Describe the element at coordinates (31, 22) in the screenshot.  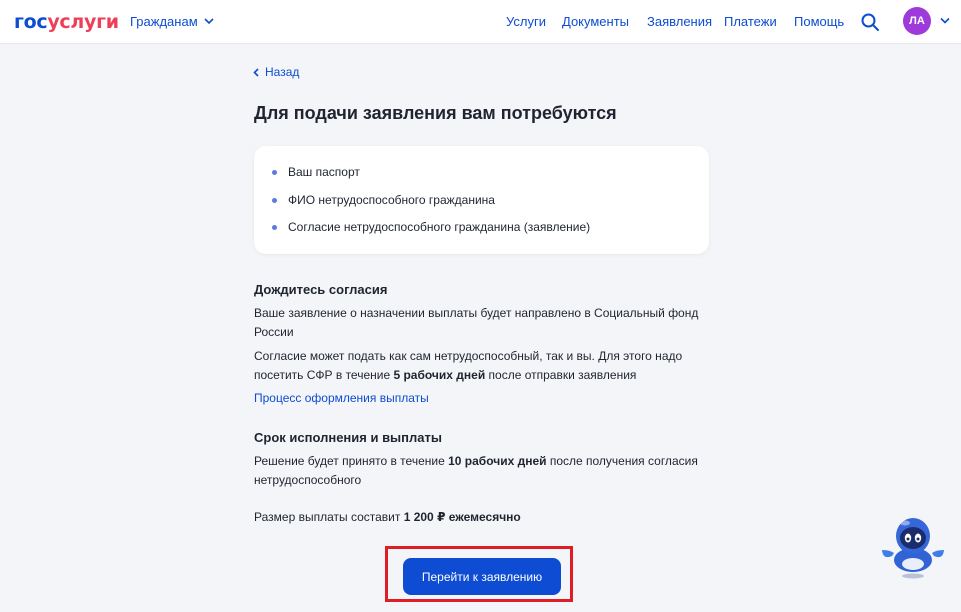
I see `logo-part-gos: гос` at that location.